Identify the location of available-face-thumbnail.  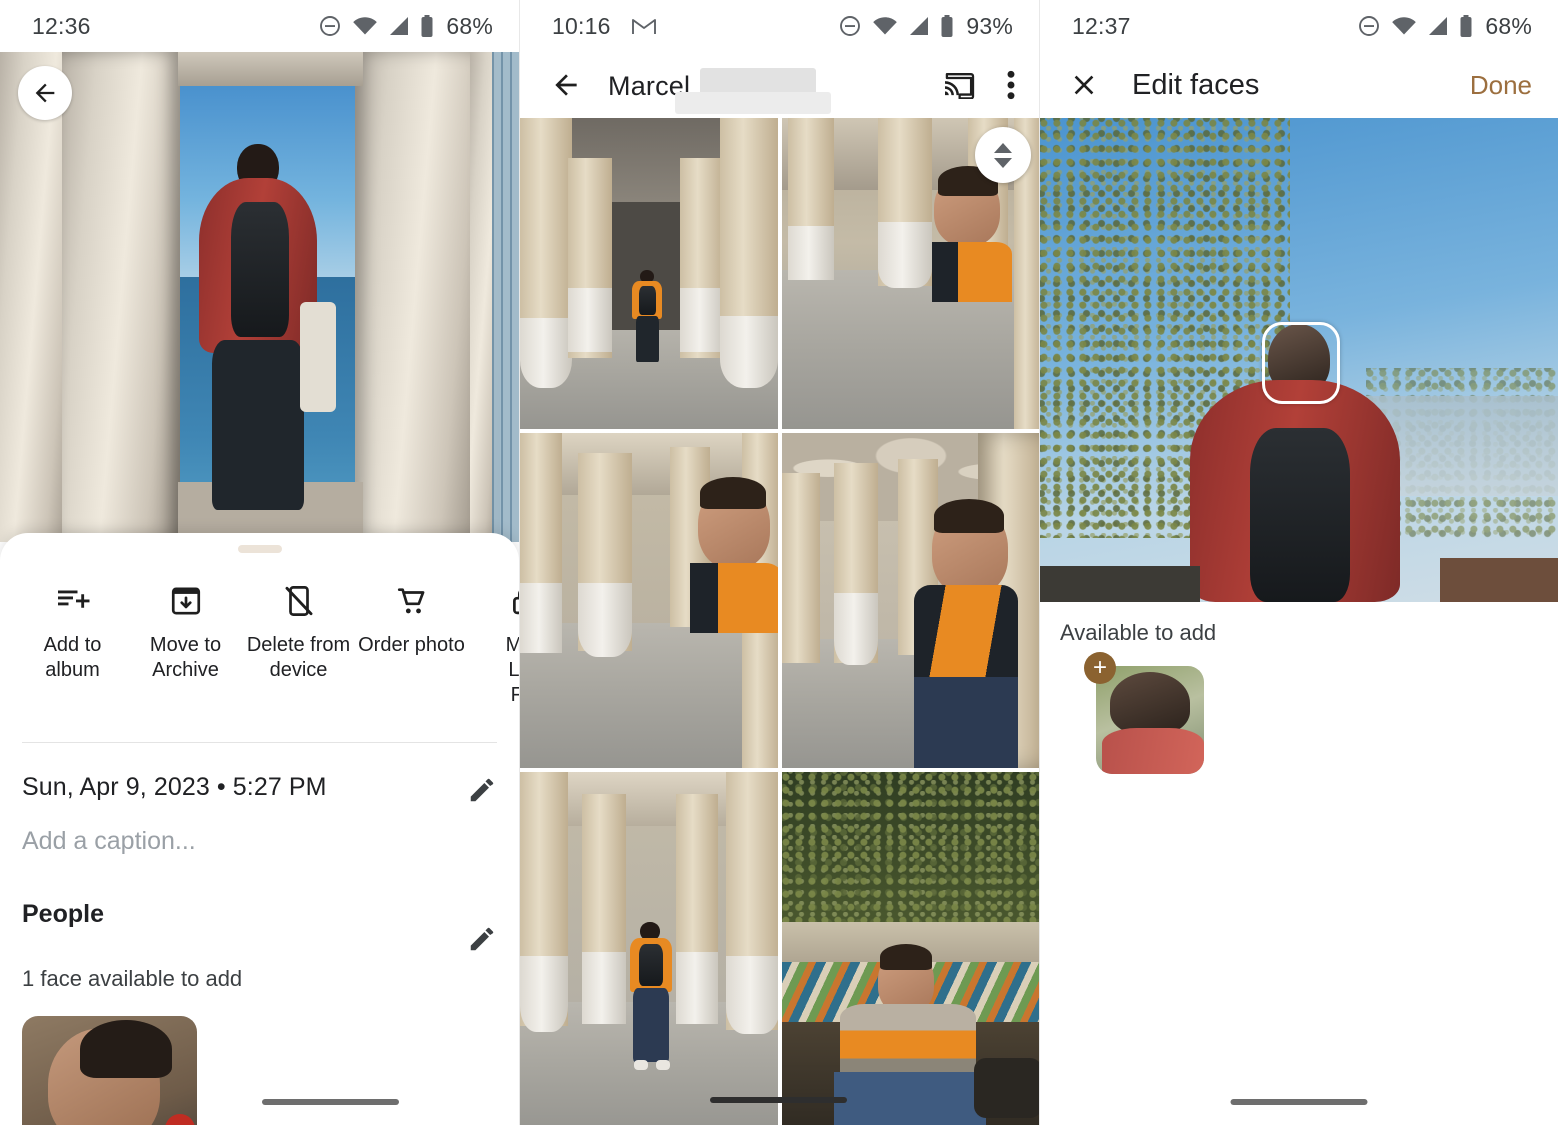
(1150, 720).